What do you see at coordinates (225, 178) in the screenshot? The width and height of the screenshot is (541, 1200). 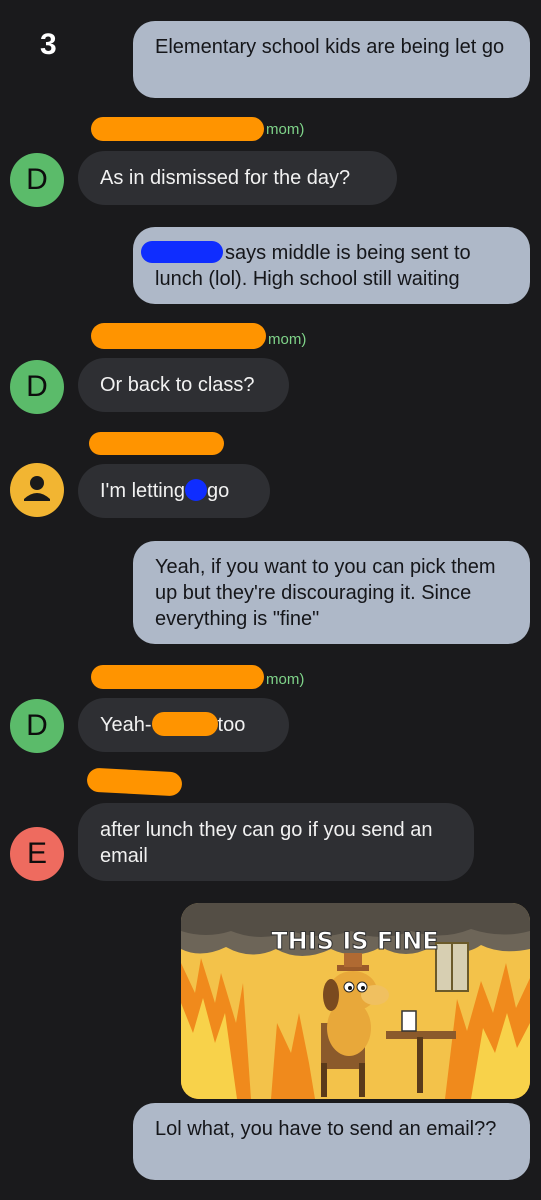 I see `message-text: As in dismissed for the day?` at bounding box center [225, 178].